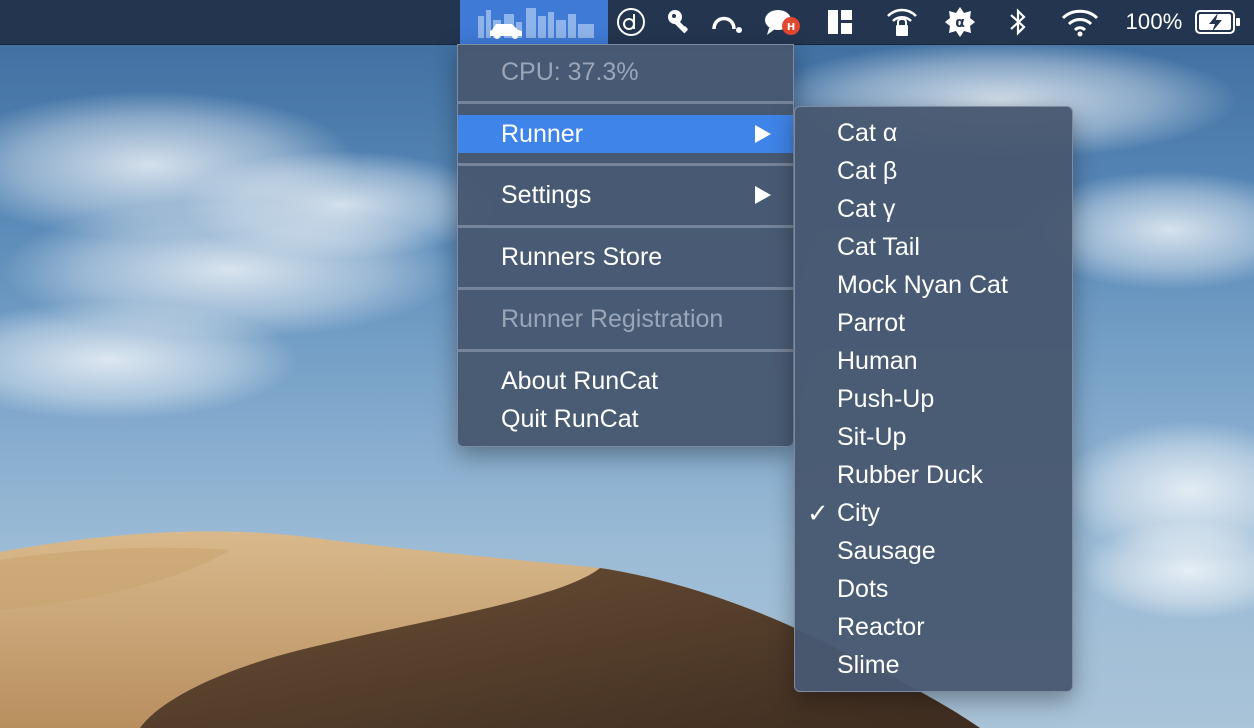  Describe the element at coordinates (933, 209) in the screenshot. I see `runner-option-item: Cat γ` at that location.